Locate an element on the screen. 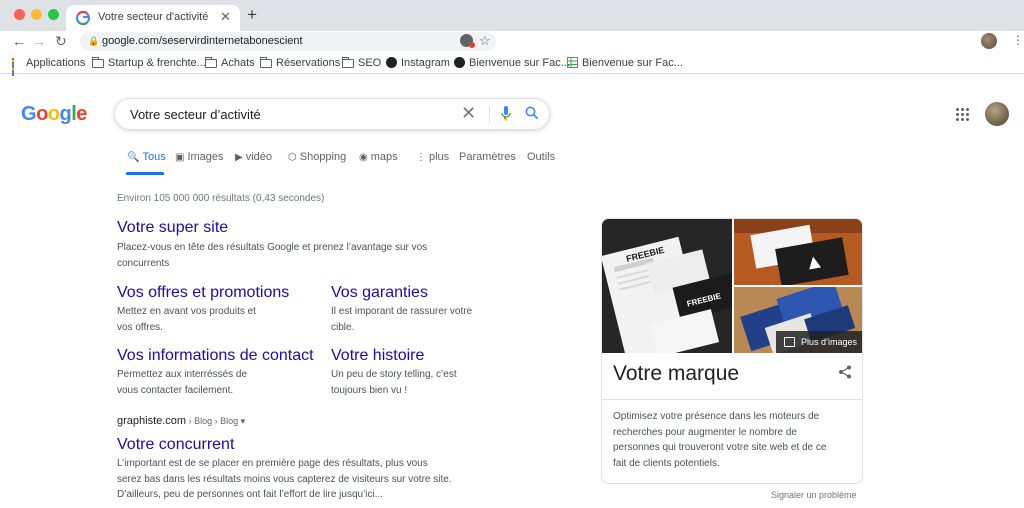  tab-label: plus is located at coordinates (439, 157).